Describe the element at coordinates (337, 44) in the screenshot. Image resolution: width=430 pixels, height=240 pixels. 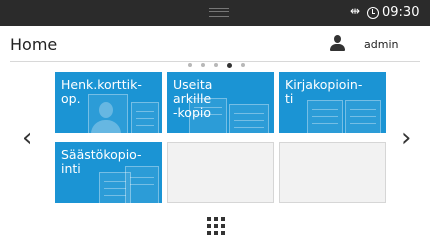
I see `user-icon` at that location.